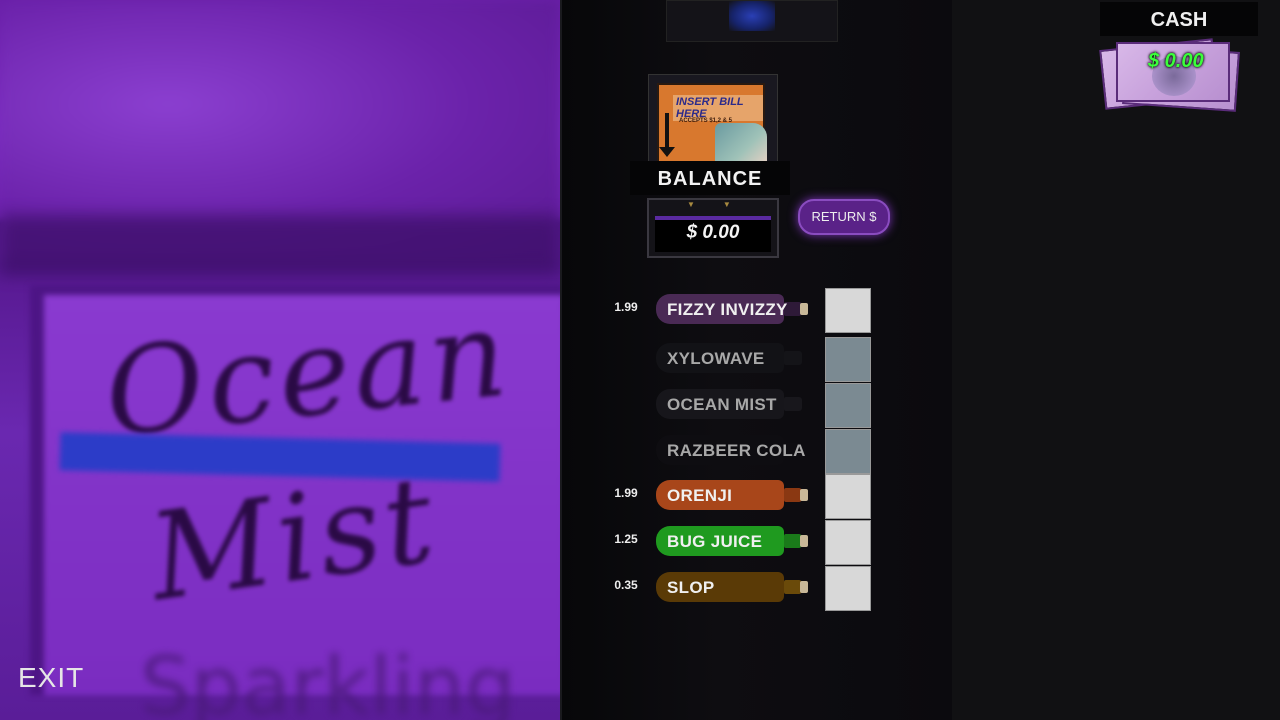 The width and height of the screenshot is (1280, 720). Describe the element at coordinates (626, 585) in the screenshot. I see `product-price: 0.35` at that location.